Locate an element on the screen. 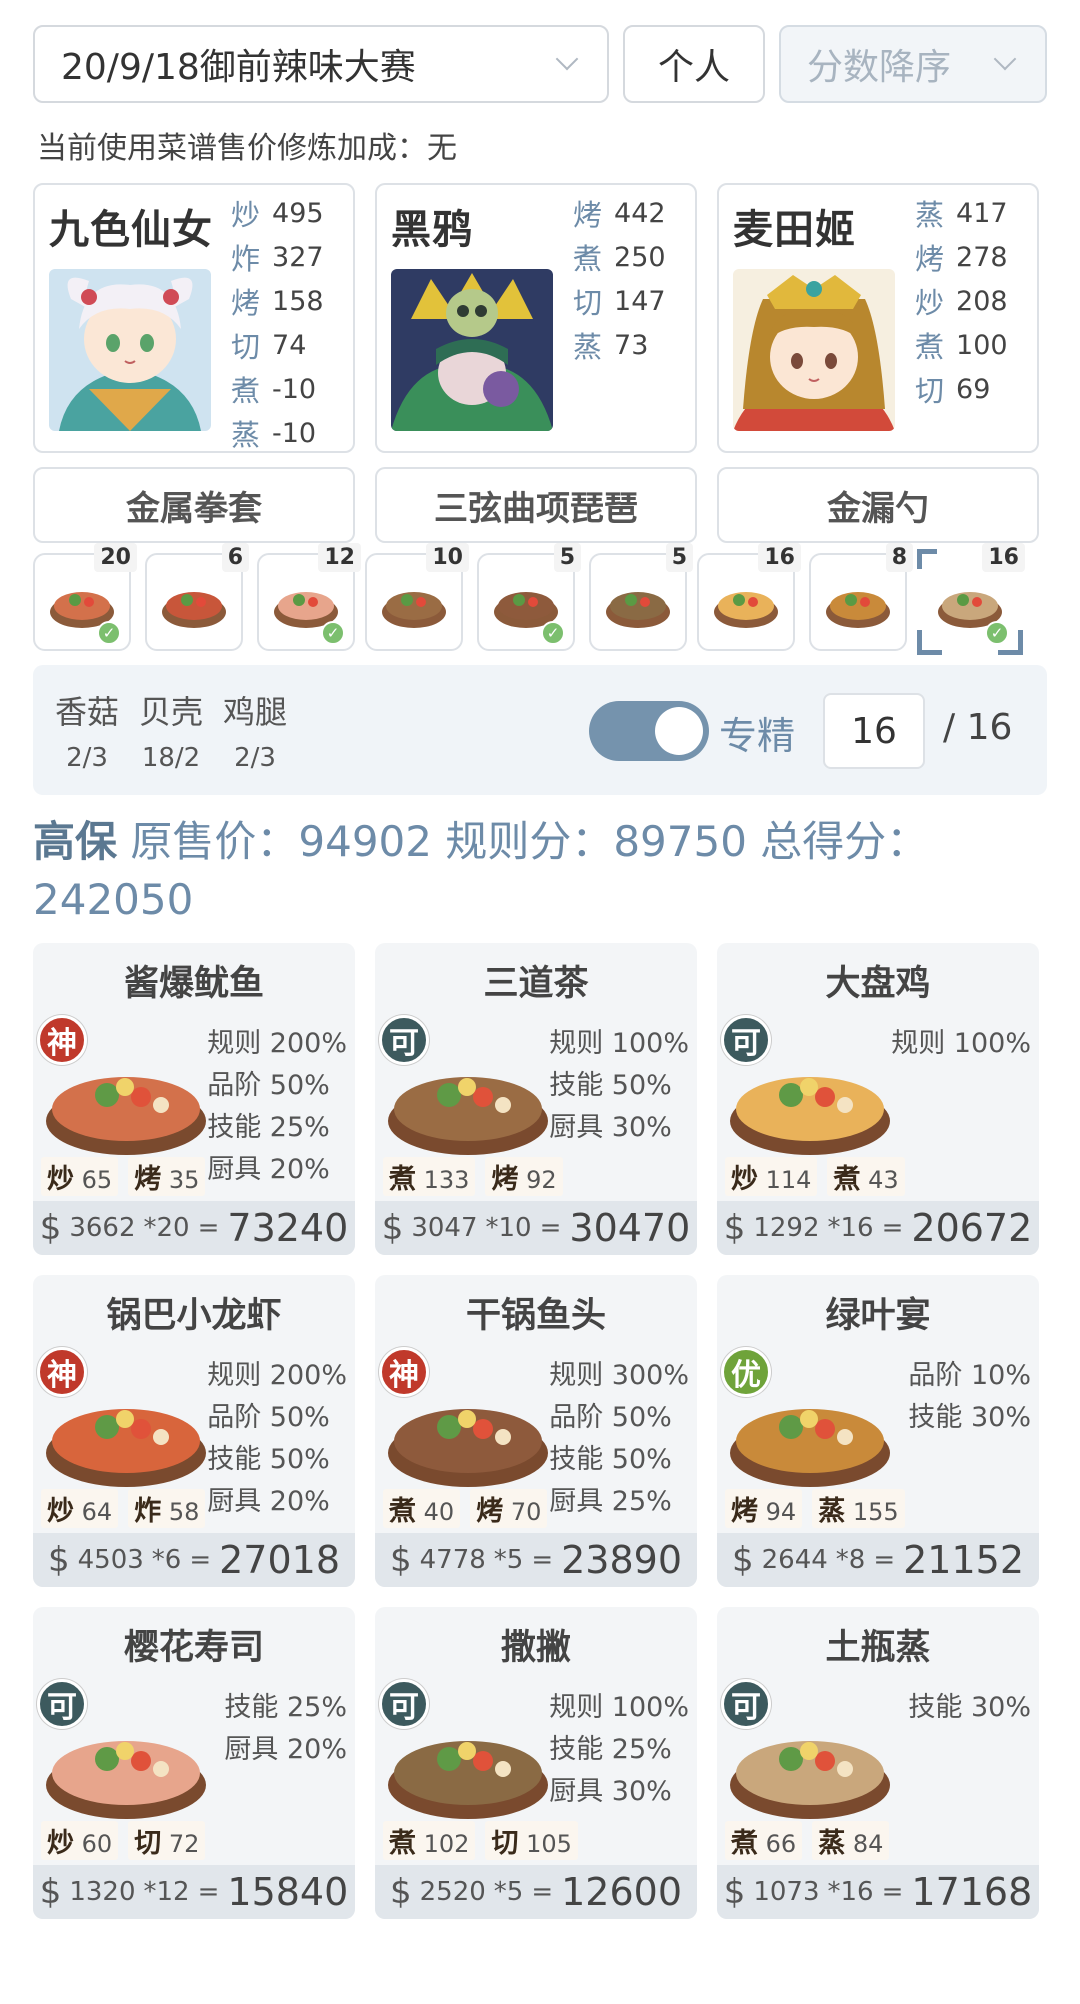 The width and height of the screenshot is (1080, 2004). dish-buffs: 规则 100% 技能 50% 厨具 30% is located at coordinates (619, 1086).